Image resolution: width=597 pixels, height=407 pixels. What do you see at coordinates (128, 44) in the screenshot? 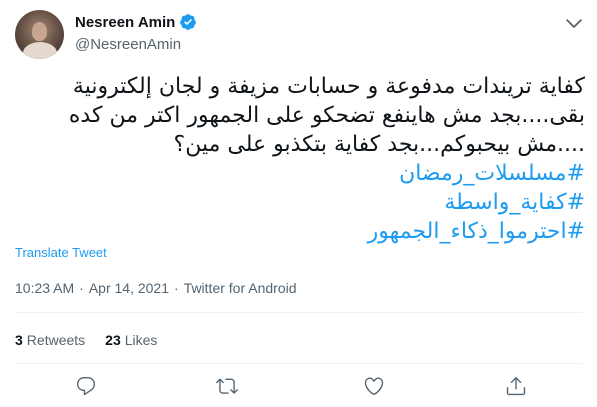
I see `author-handle: @NesreenAmin` at bounding box center [128, 44].